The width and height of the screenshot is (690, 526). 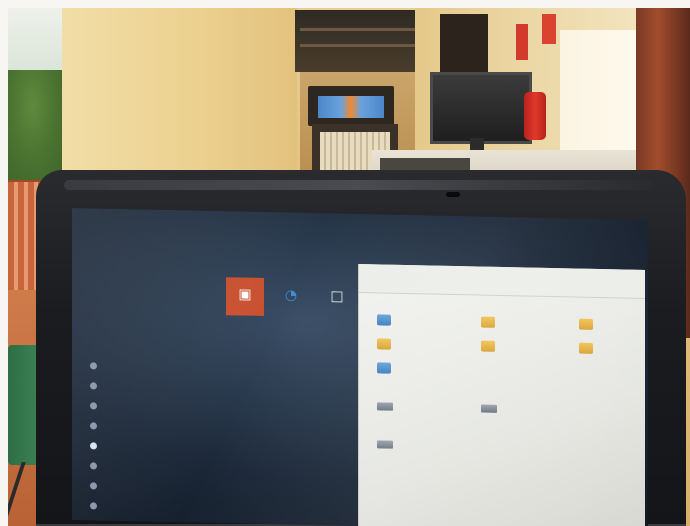 I want to click on office-icon: ▣, so click(x=245, y=294).